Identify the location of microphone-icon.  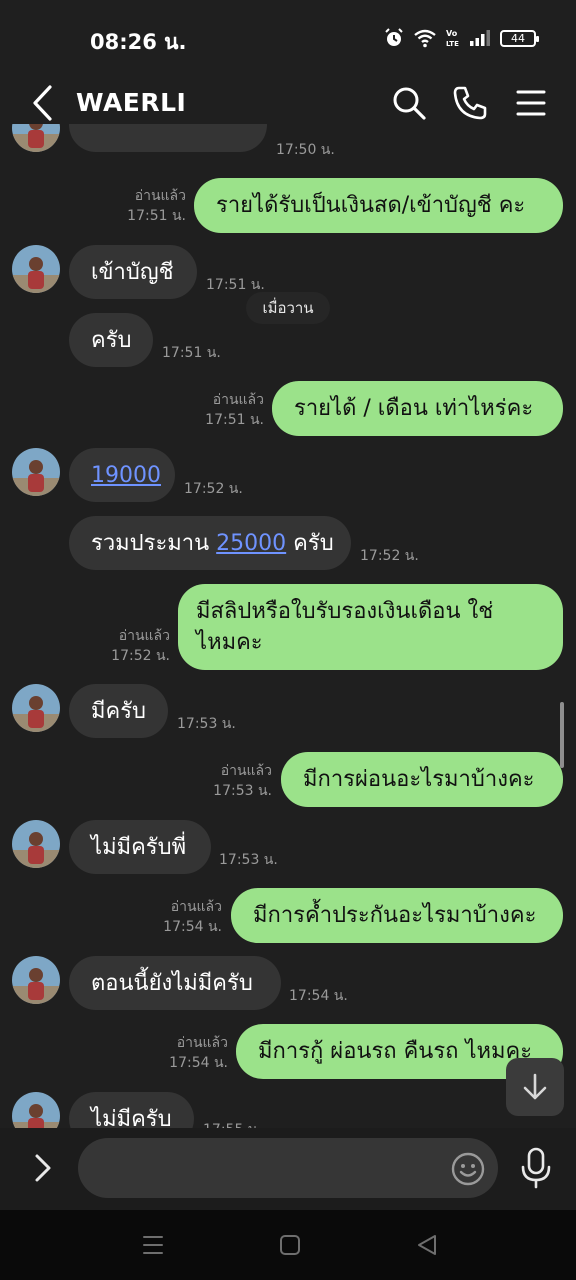
(536, 1168).